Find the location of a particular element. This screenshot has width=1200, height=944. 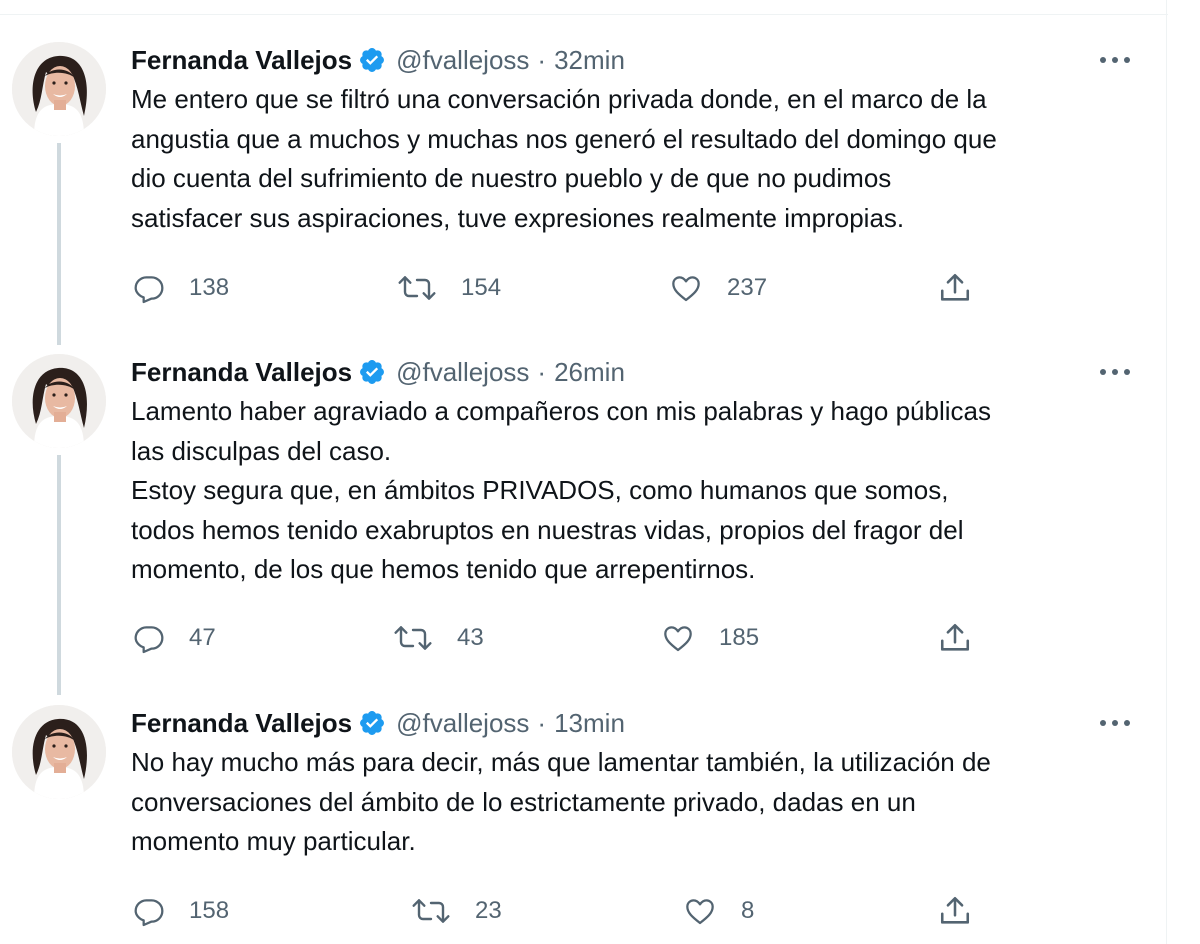

column-border is located at coordinates (1166, 472).